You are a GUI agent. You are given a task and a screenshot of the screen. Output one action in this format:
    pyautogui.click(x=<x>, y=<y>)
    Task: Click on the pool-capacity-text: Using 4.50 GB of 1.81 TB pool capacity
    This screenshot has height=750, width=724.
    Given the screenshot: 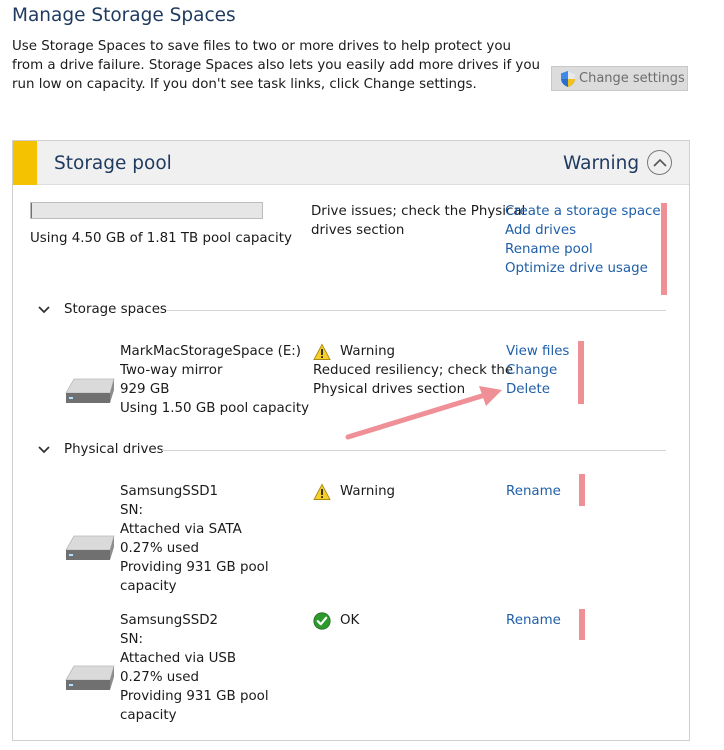 What is the action you would take?
    pyautogui.click(x=161, y=238)
    